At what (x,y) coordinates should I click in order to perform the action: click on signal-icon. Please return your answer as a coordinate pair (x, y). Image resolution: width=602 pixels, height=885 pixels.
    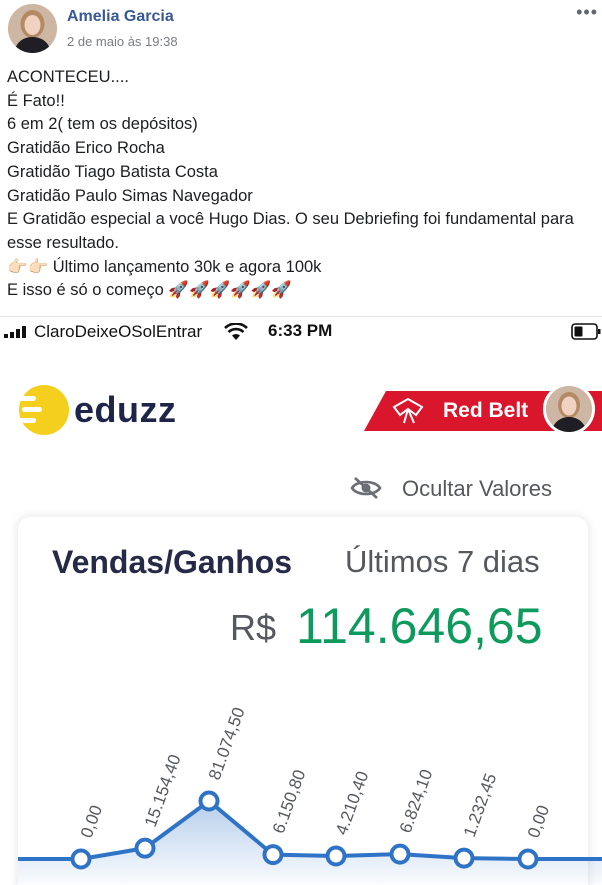
    Looking at the image, I should click on (15, 332).